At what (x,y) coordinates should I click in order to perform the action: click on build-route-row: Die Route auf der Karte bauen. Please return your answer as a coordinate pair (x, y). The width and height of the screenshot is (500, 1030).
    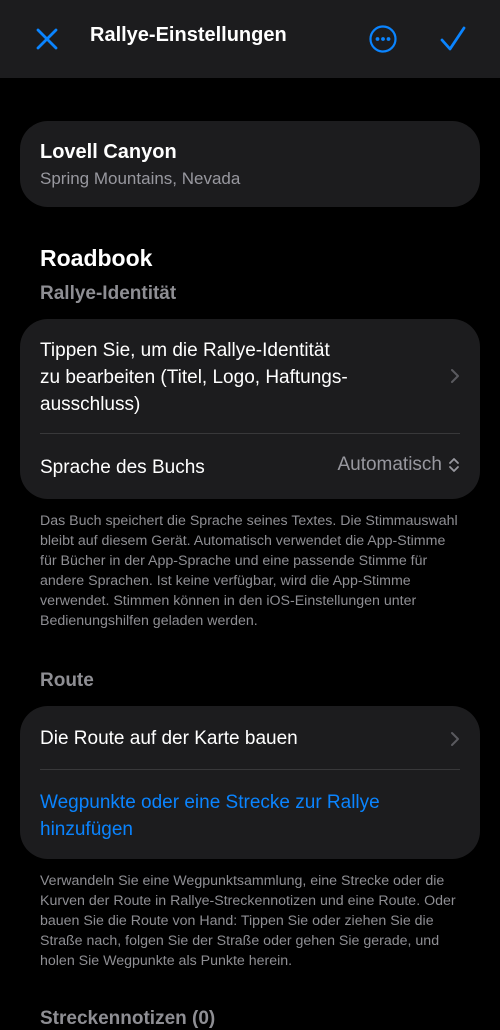
    Looking at the image, I should click on (250, 737).